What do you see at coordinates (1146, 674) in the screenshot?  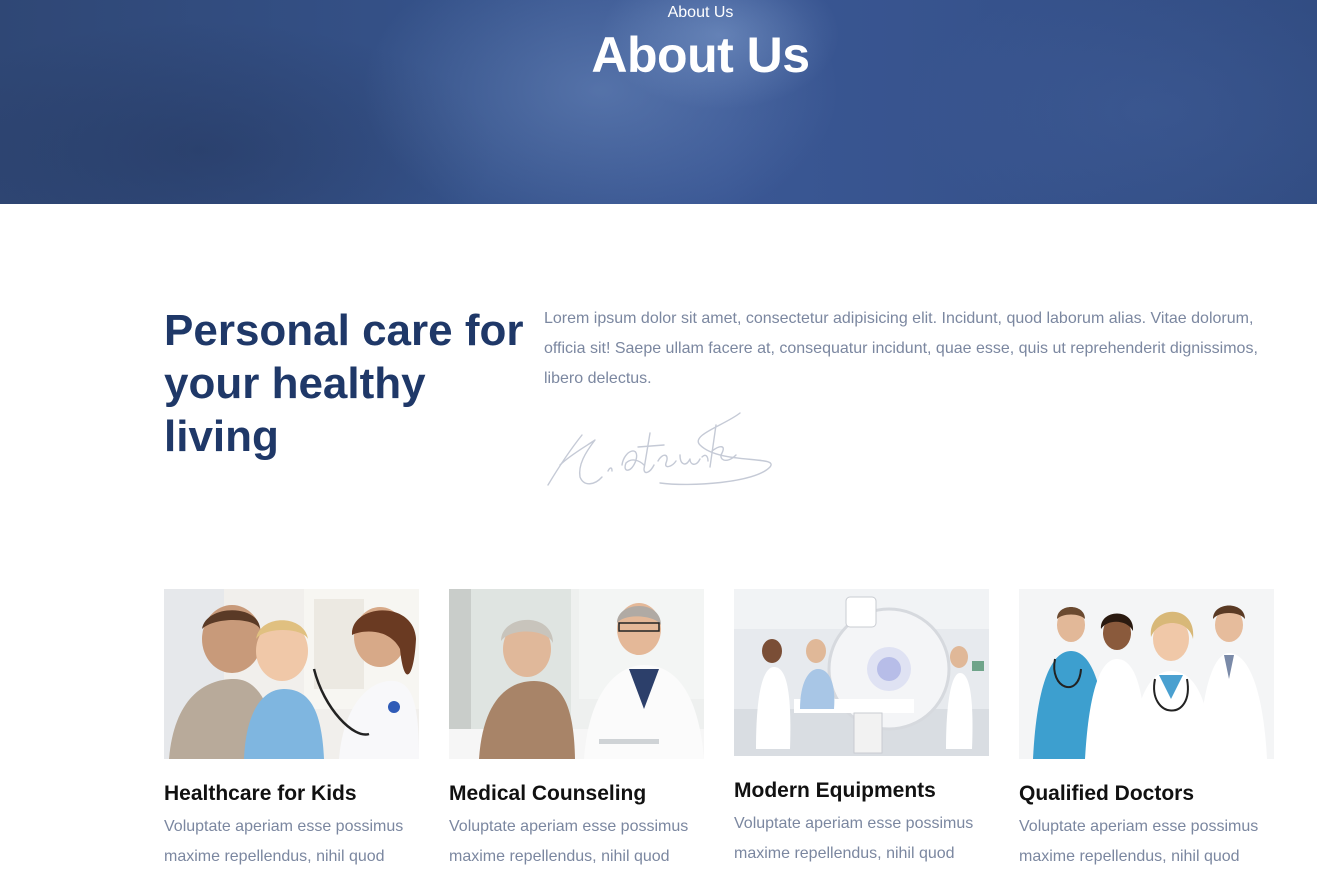 I see `qualified-doctors-photo` at bounding box center [1146, 674].